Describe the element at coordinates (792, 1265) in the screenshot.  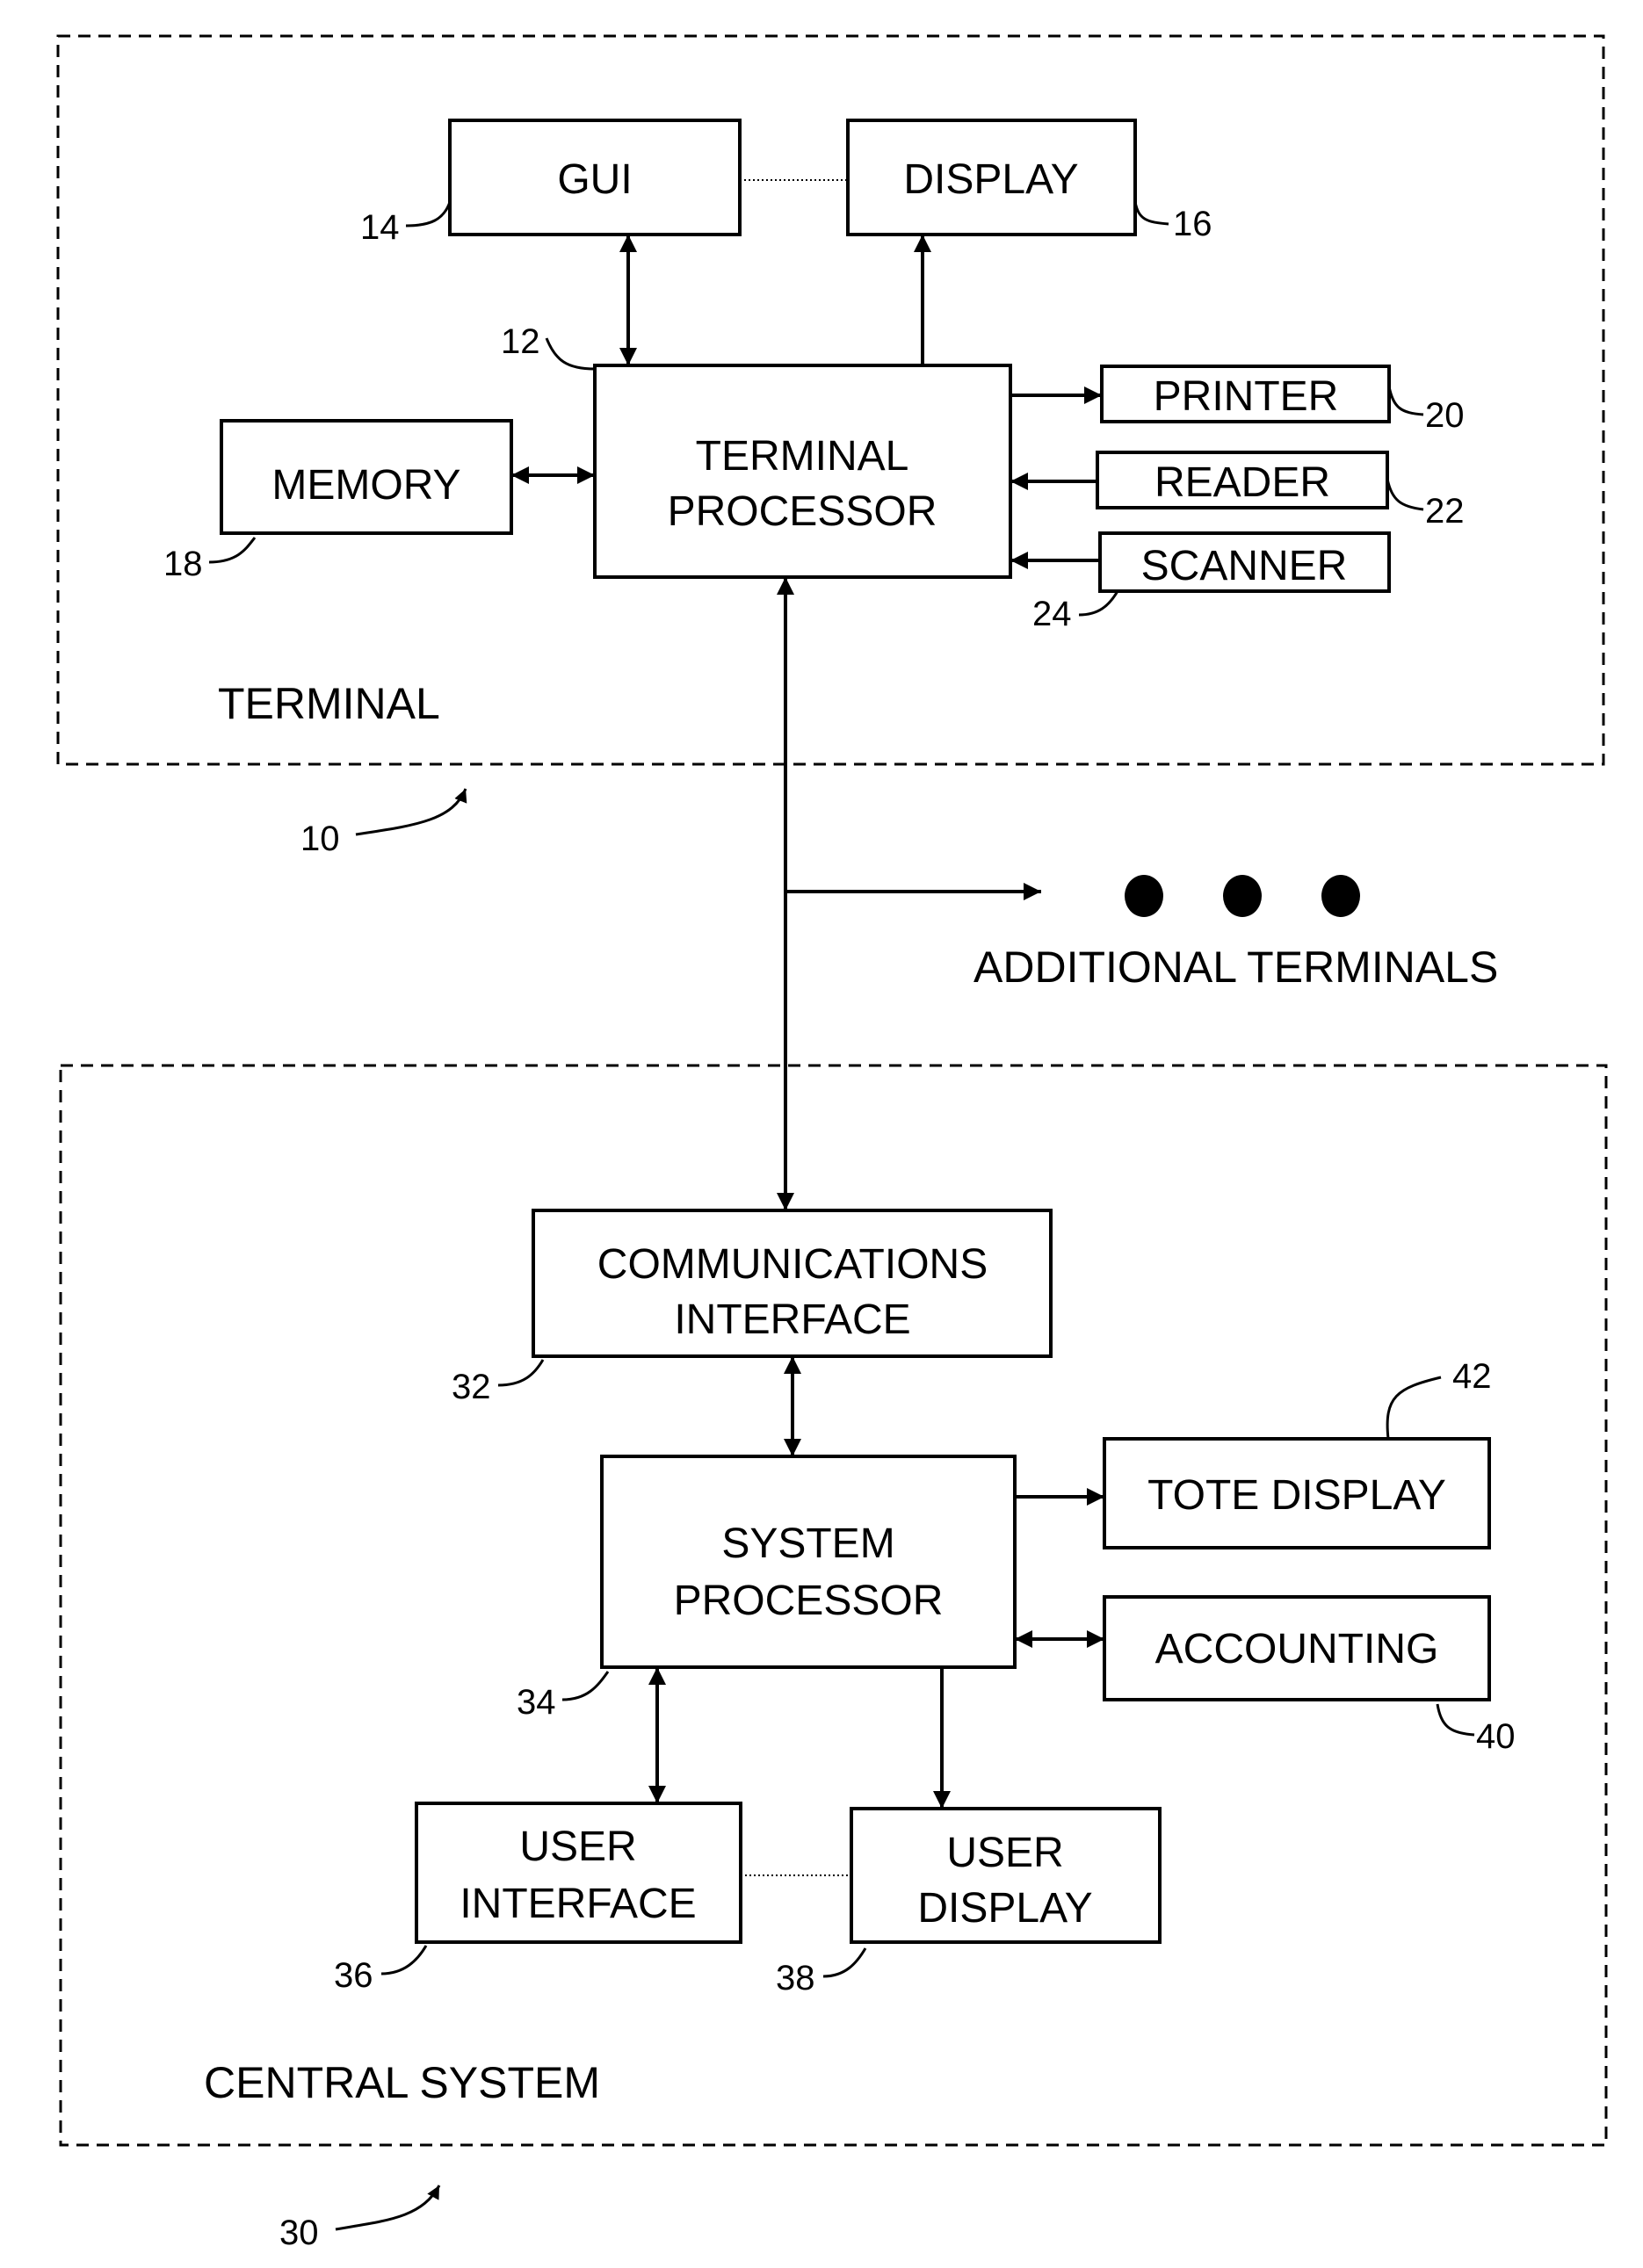
I see `comm-line1: COMMUNICATIONS` at that location.